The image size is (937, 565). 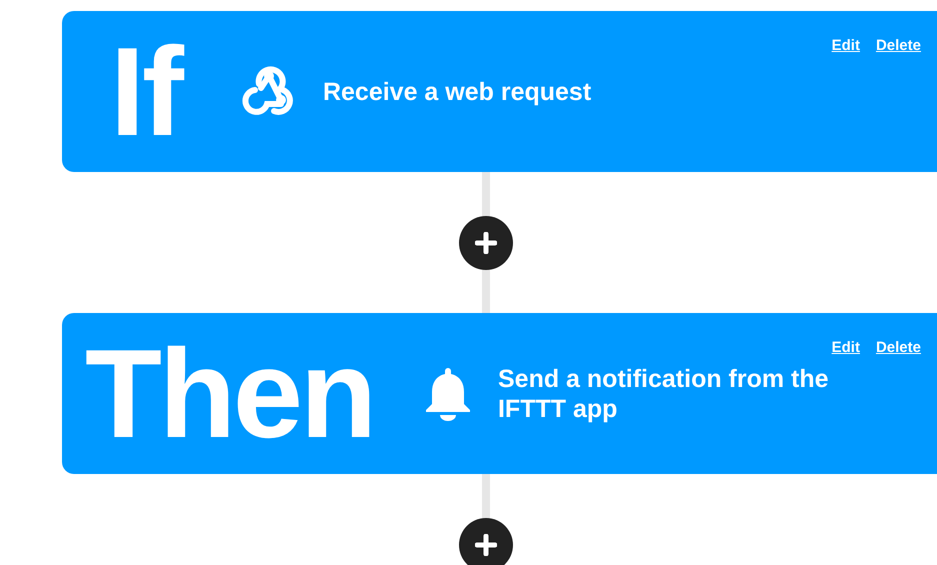 I want to click on step-title: Send a notification from the IFTTT app, so click(x=664, y=394).